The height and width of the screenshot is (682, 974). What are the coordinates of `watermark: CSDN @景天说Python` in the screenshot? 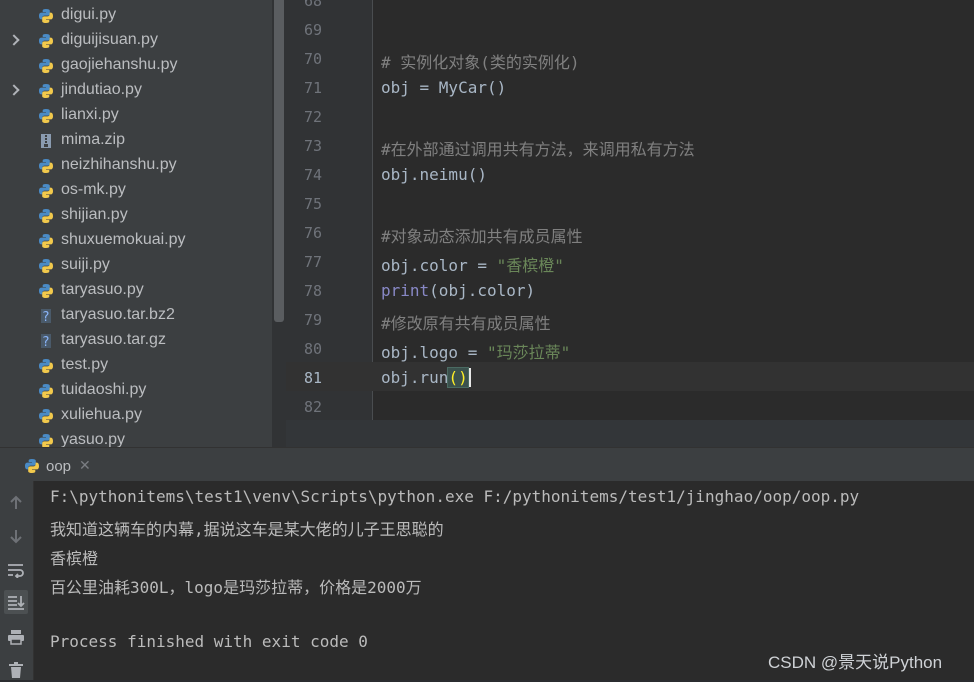 It's located at (855, 662).